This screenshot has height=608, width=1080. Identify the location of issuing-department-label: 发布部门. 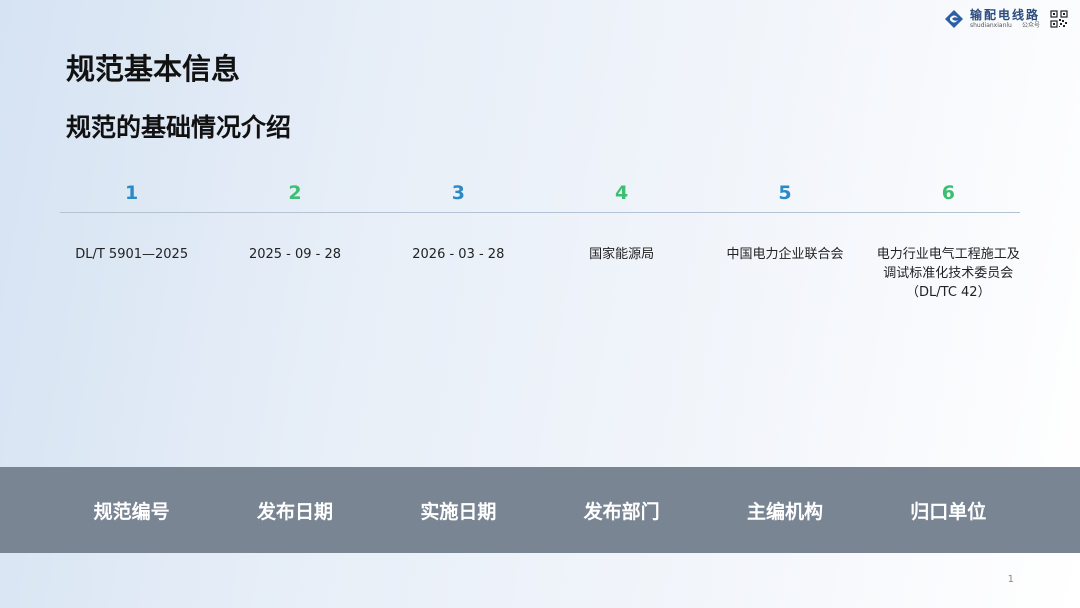
(621, 511).